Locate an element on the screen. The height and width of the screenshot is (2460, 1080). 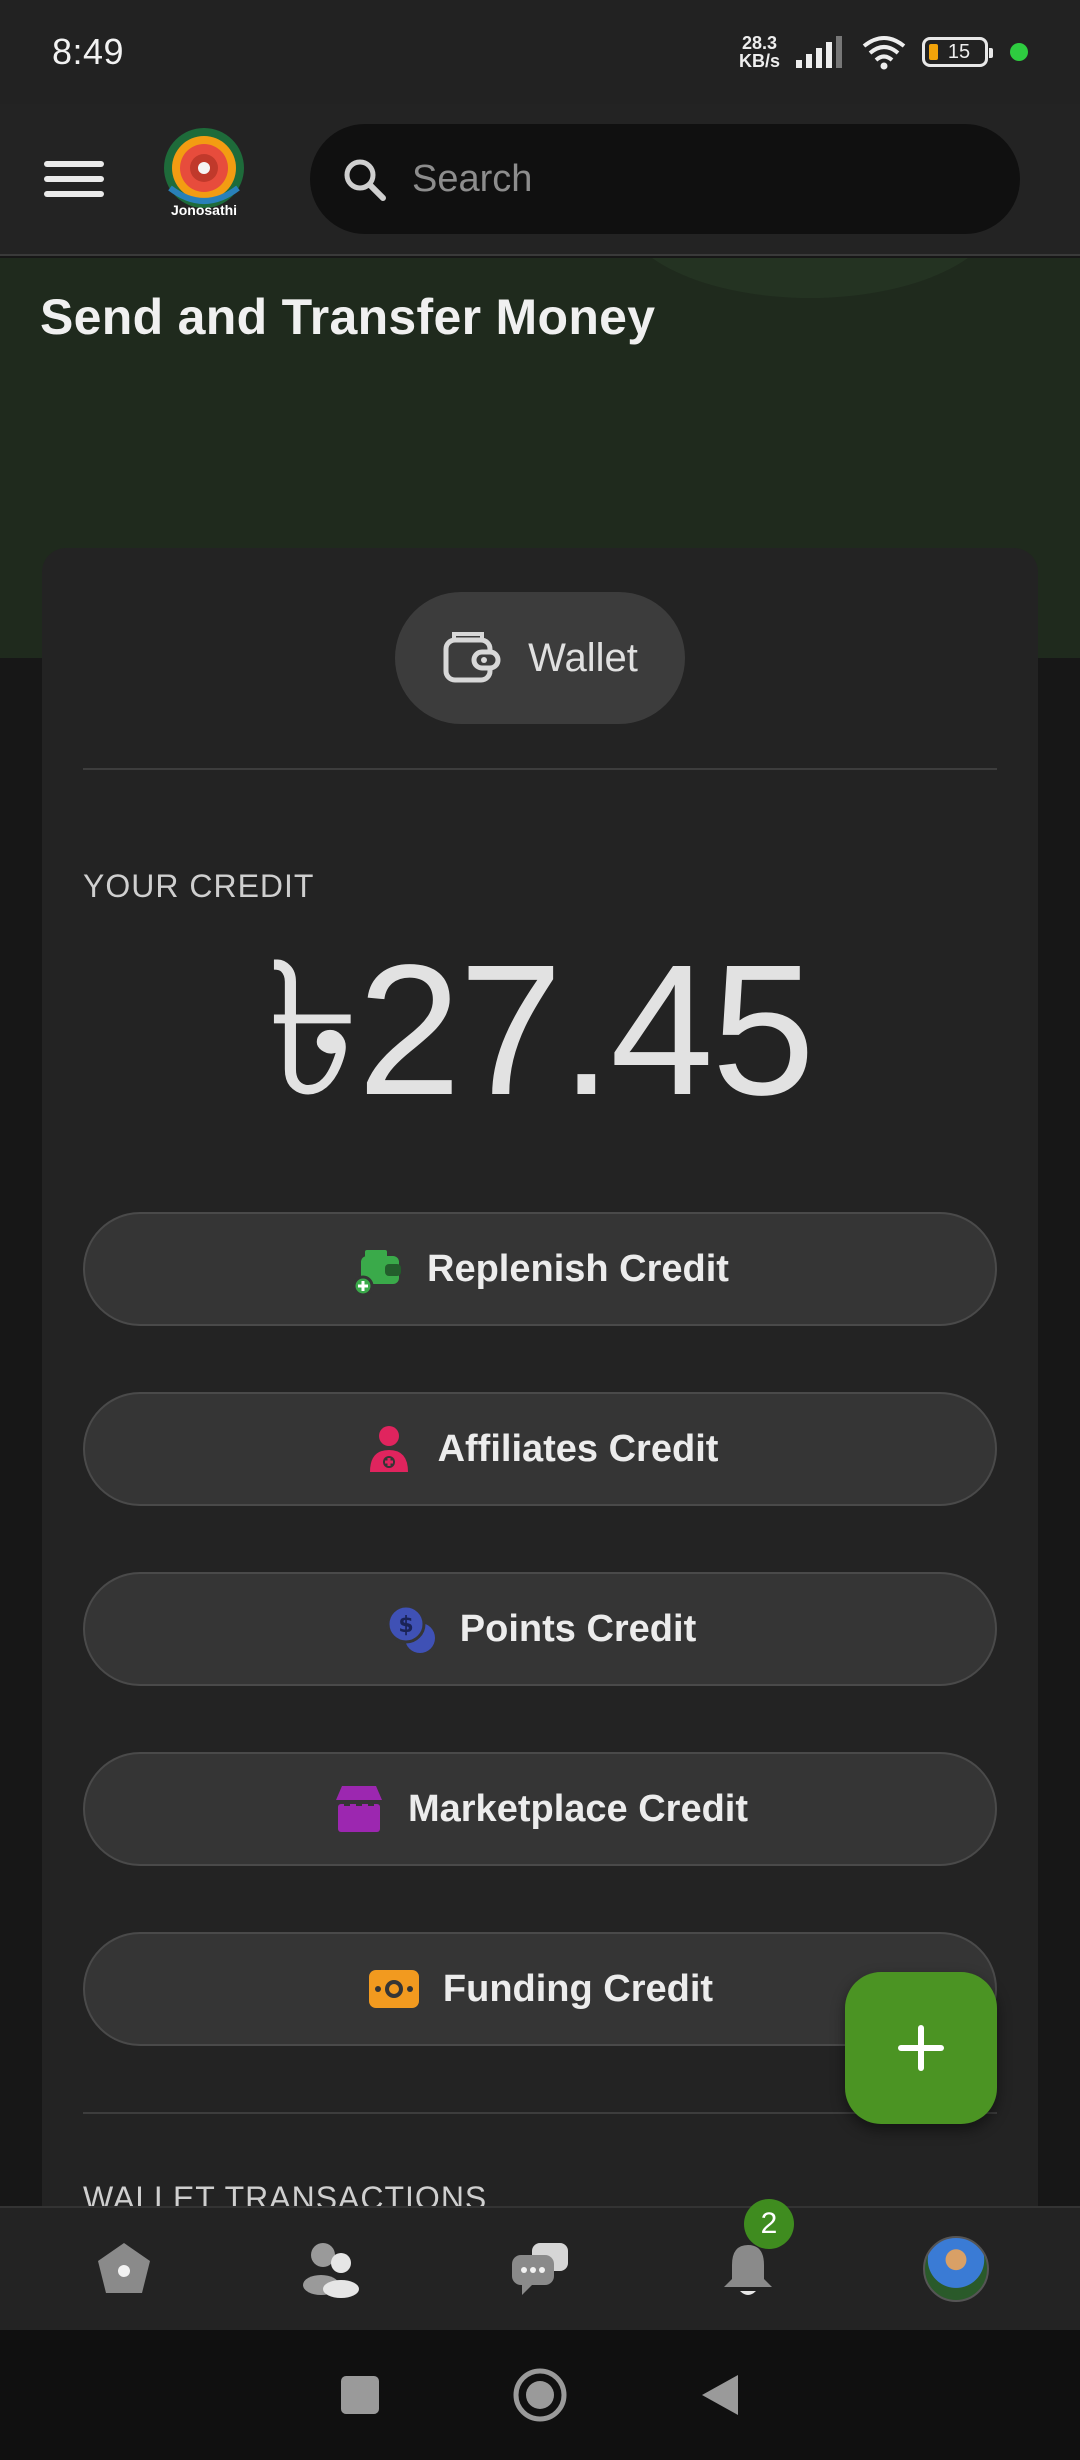
friends-icon is located at coordinates (331, 2270).